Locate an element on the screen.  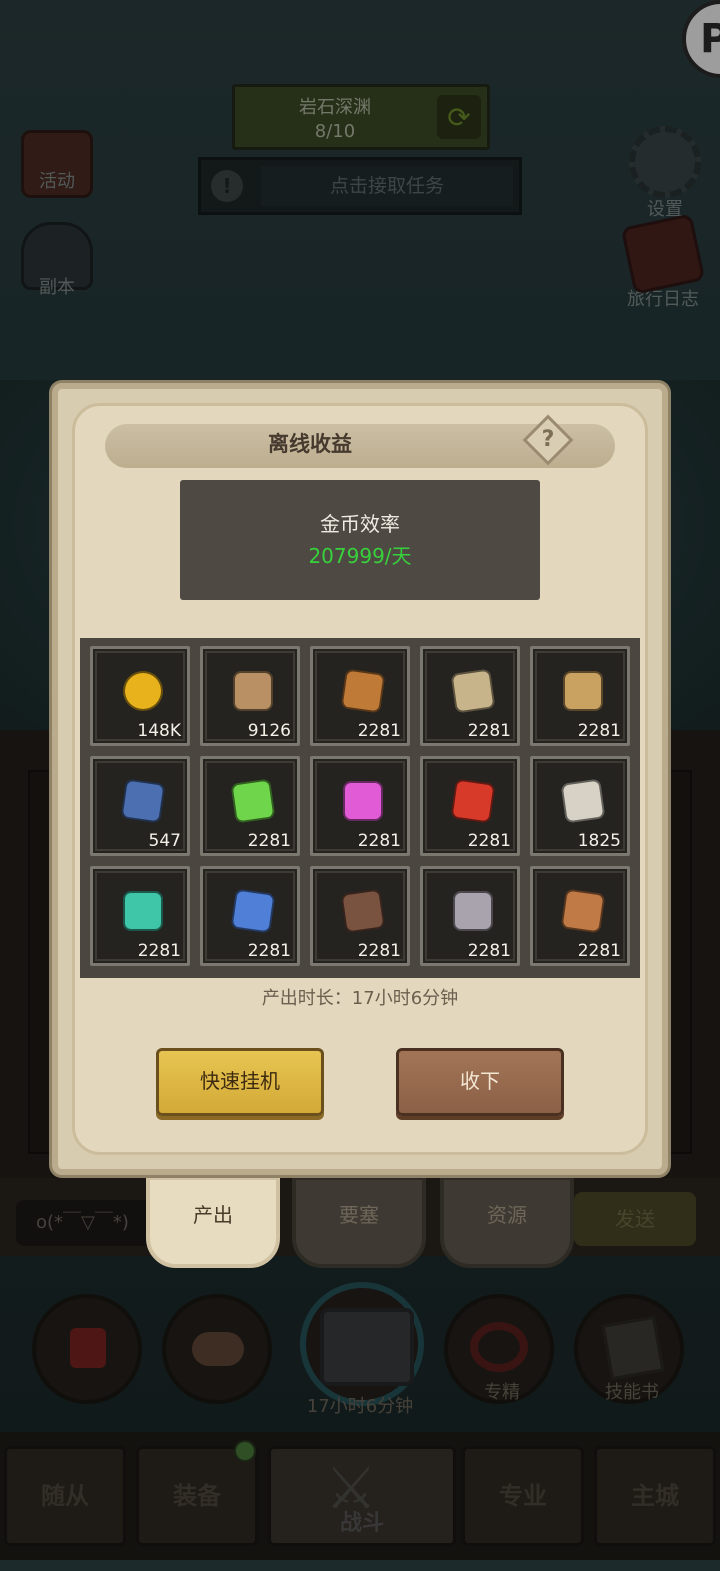
red-crystal-icon is located at coordinates (473, 801).